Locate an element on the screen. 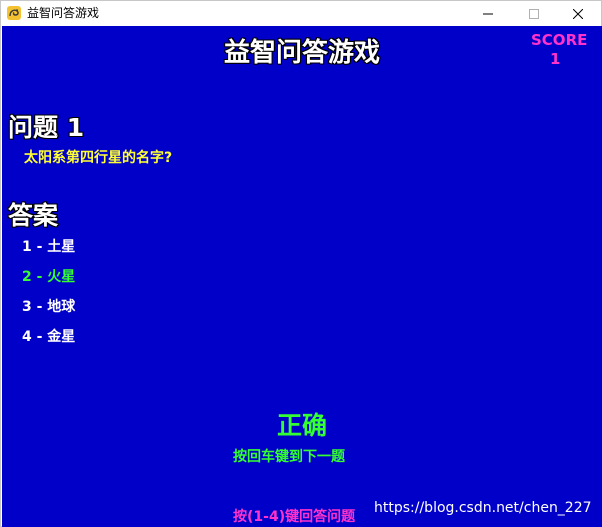  maximize-button is located at coordinates (534, 13).